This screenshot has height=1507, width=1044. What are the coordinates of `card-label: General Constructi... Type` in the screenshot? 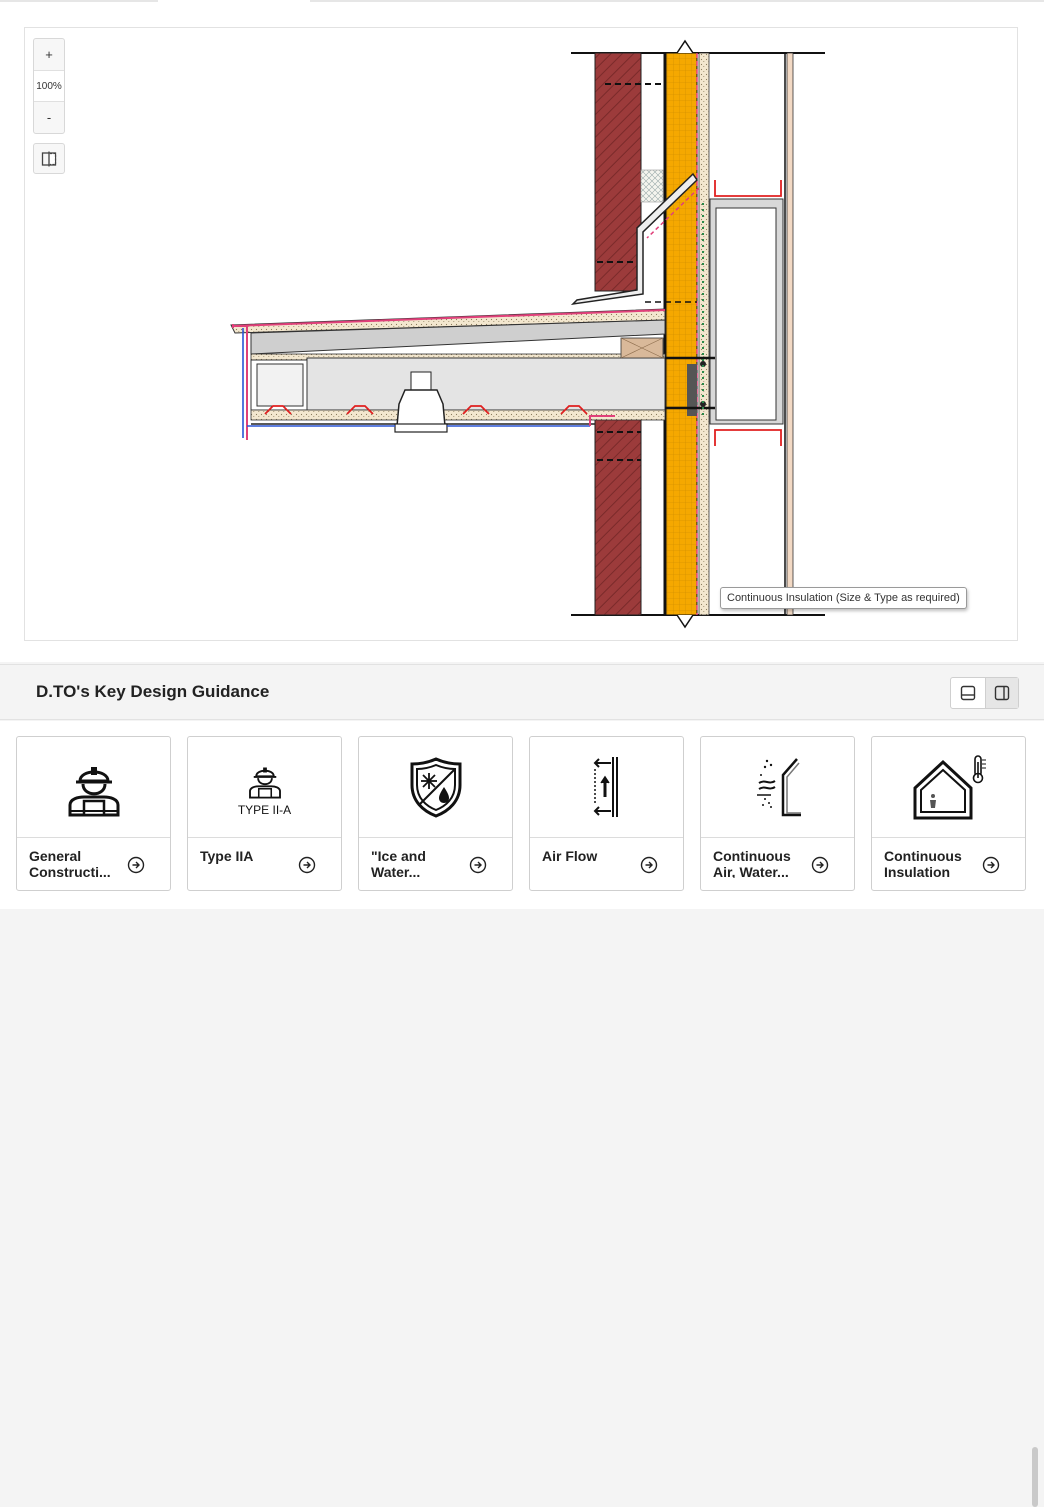 It's located at (70, 863).